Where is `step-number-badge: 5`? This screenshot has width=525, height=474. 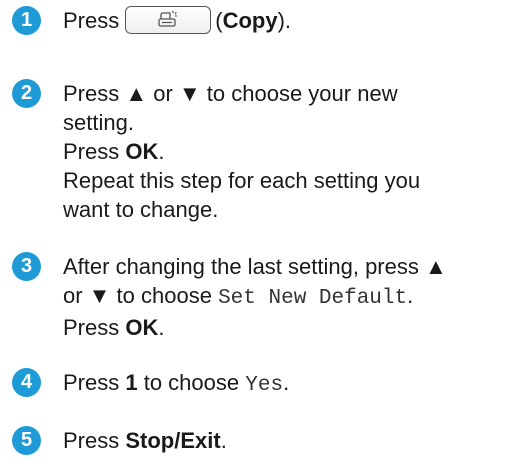
step-number-badge: 5 is located at coordinates (26, 440).